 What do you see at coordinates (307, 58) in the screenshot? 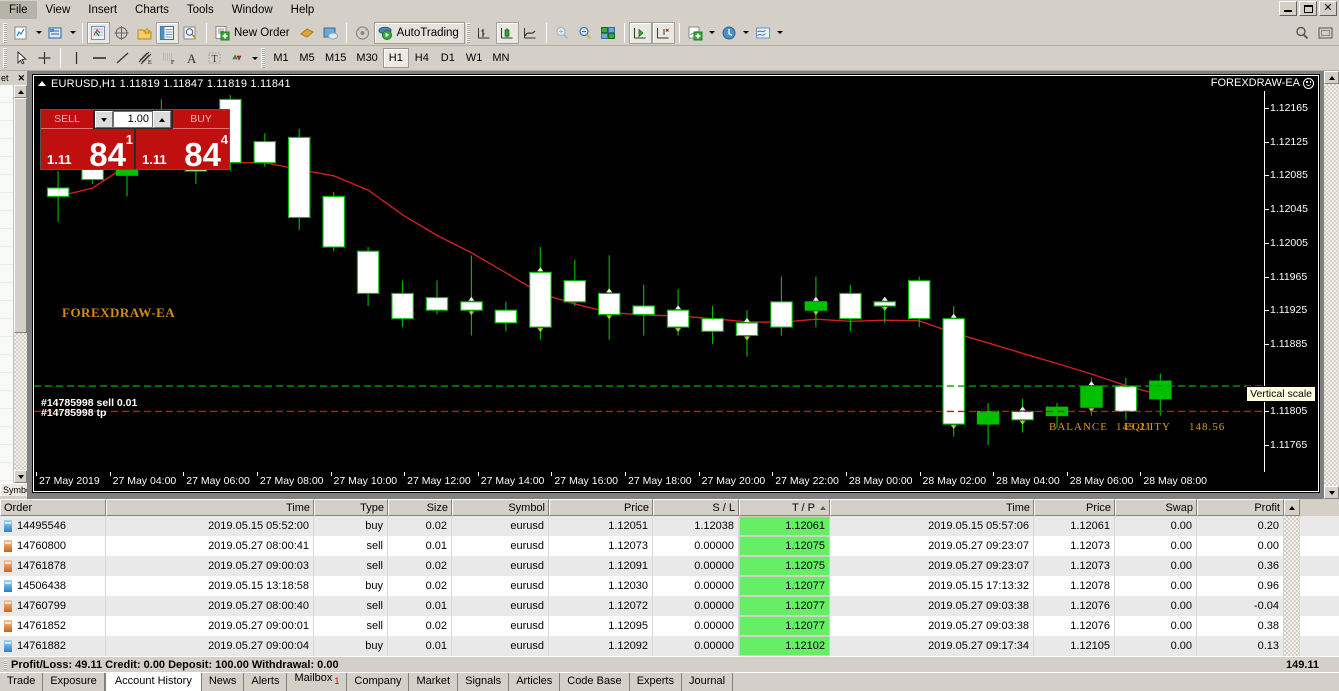
I see `timeframe-m5: M5` at bounding box center [307, 58].